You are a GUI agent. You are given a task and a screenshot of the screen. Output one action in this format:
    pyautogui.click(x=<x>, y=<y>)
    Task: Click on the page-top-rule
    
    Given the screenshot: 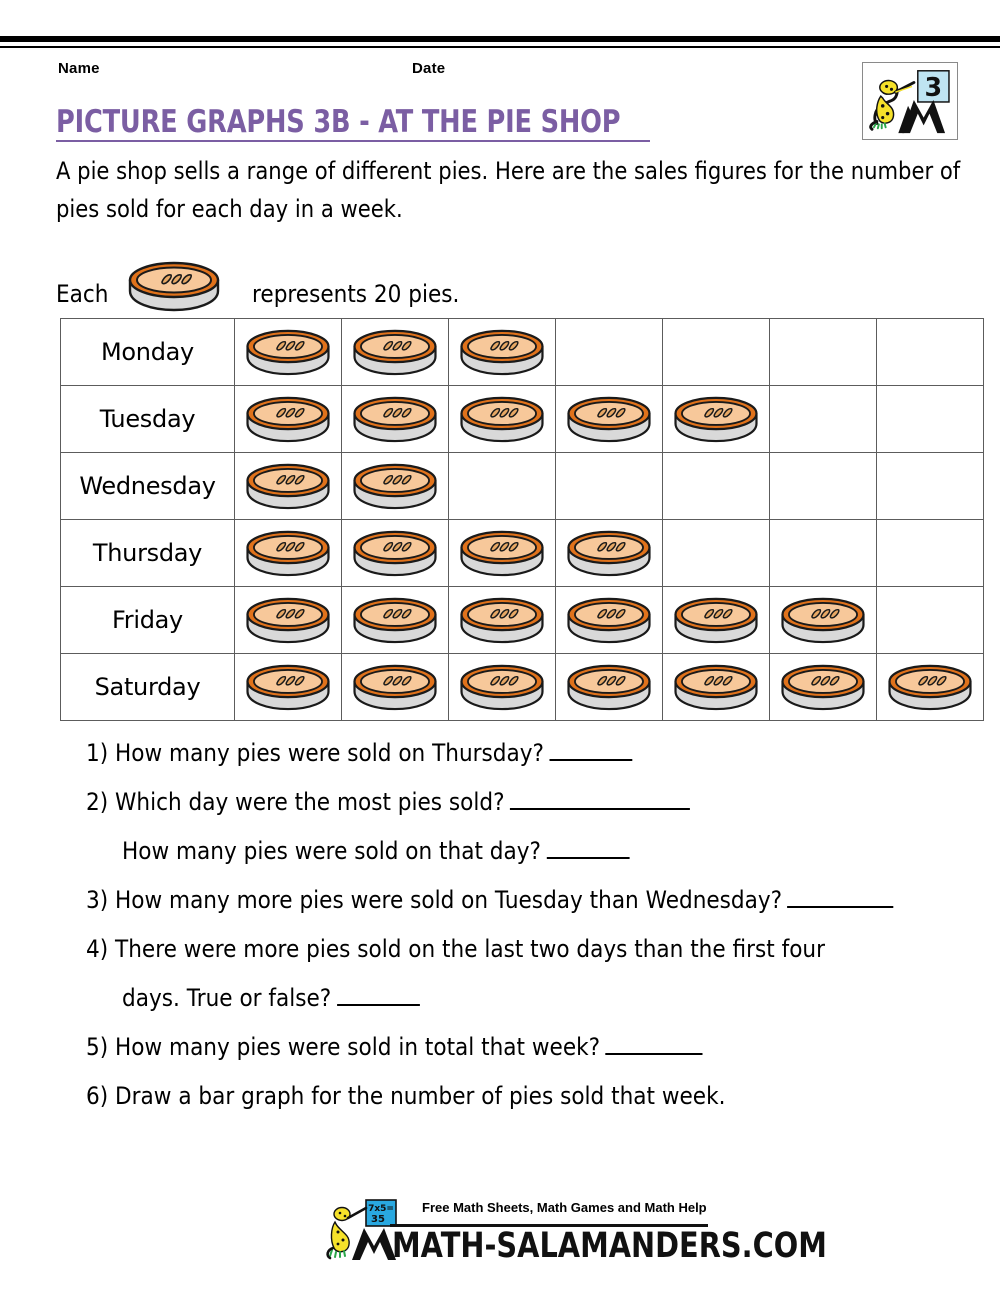 What is the action you would take?
    pyautogui.click(x=500, y=40)
    